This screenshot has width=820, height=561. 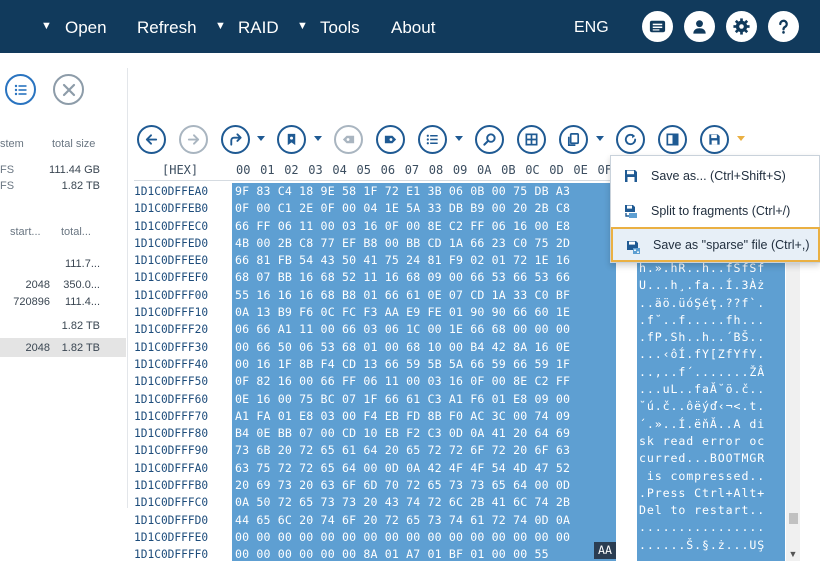 What do you see at coordinates (489, 139) in the screenshot?
I see `search-button` at bounding box center [489, 139].